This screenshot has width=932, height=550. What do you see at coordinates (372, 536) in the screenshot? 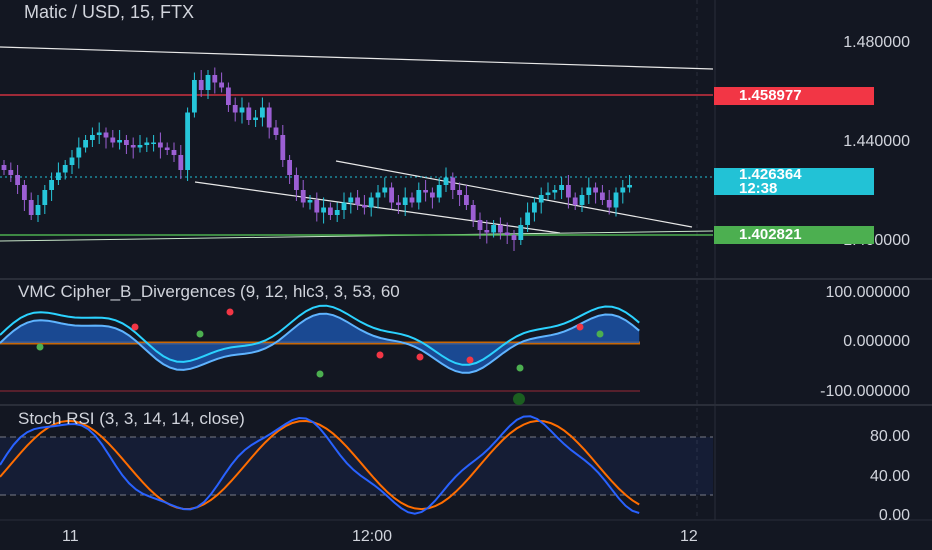
I see `time-label-1200: 12:00` at bounding box center [372, 536].